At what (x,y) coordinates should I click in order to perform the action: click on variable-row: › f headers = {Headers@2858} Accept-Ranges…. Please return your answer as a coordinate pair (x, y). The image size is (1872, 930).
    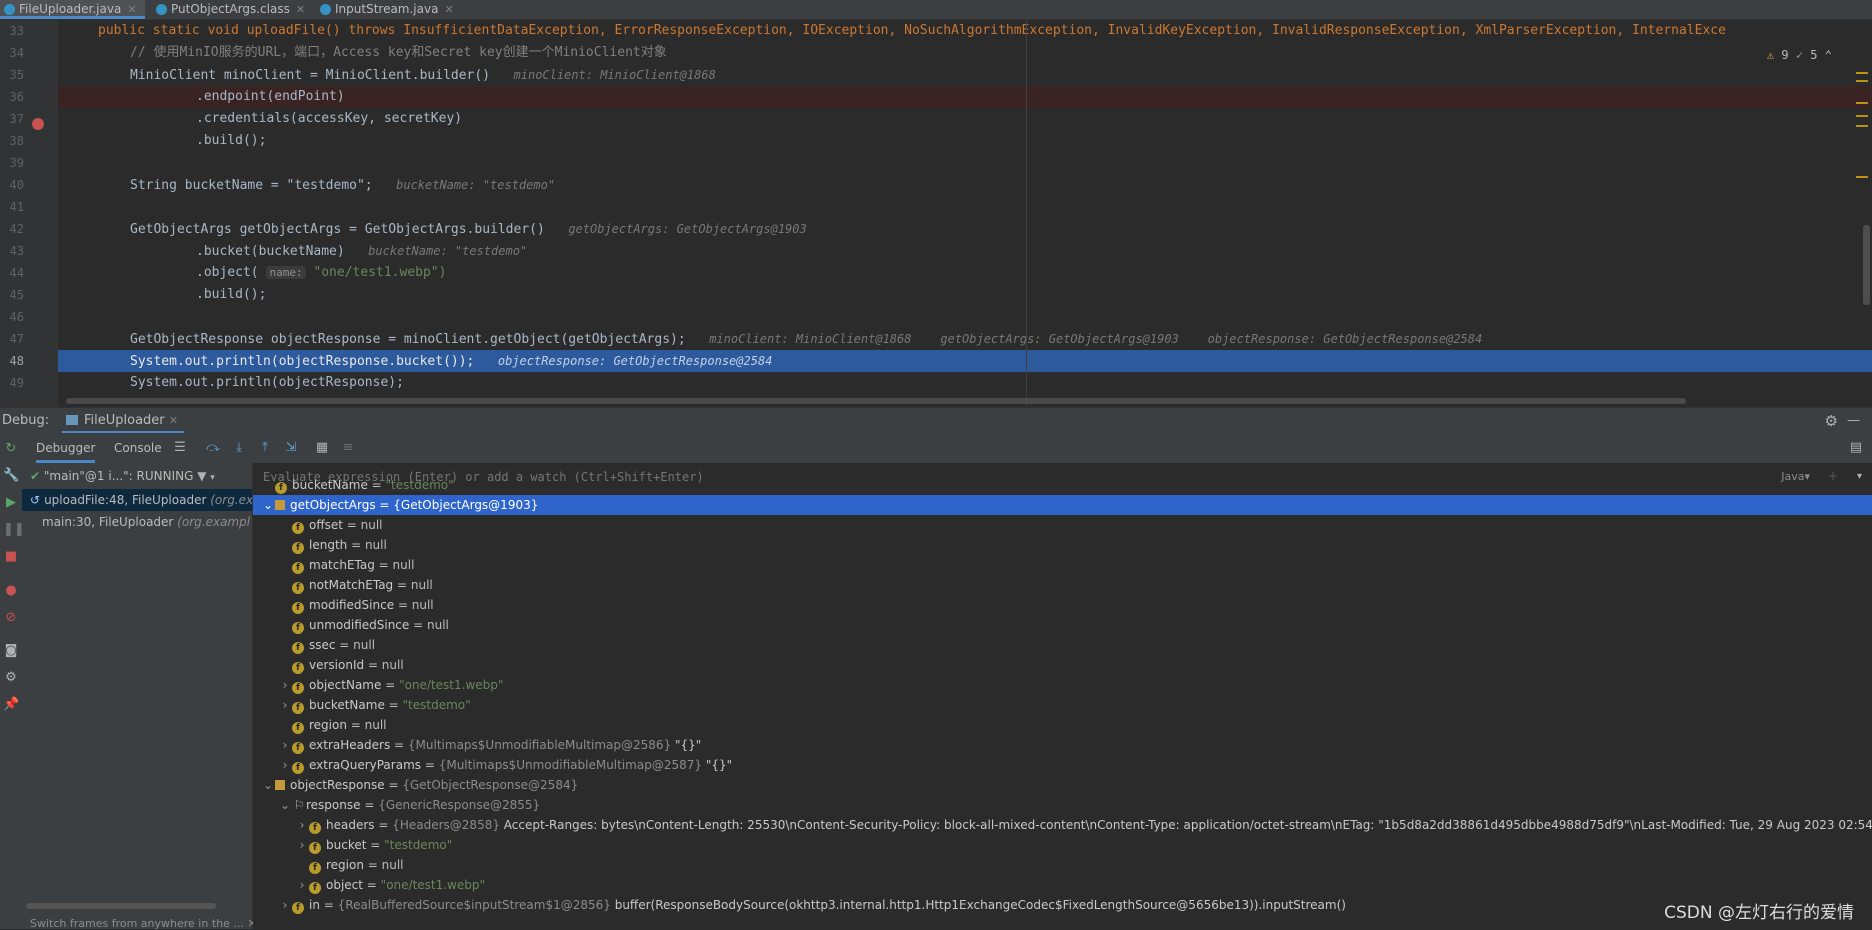
    Looking at the image, I should click on (1062, 825).